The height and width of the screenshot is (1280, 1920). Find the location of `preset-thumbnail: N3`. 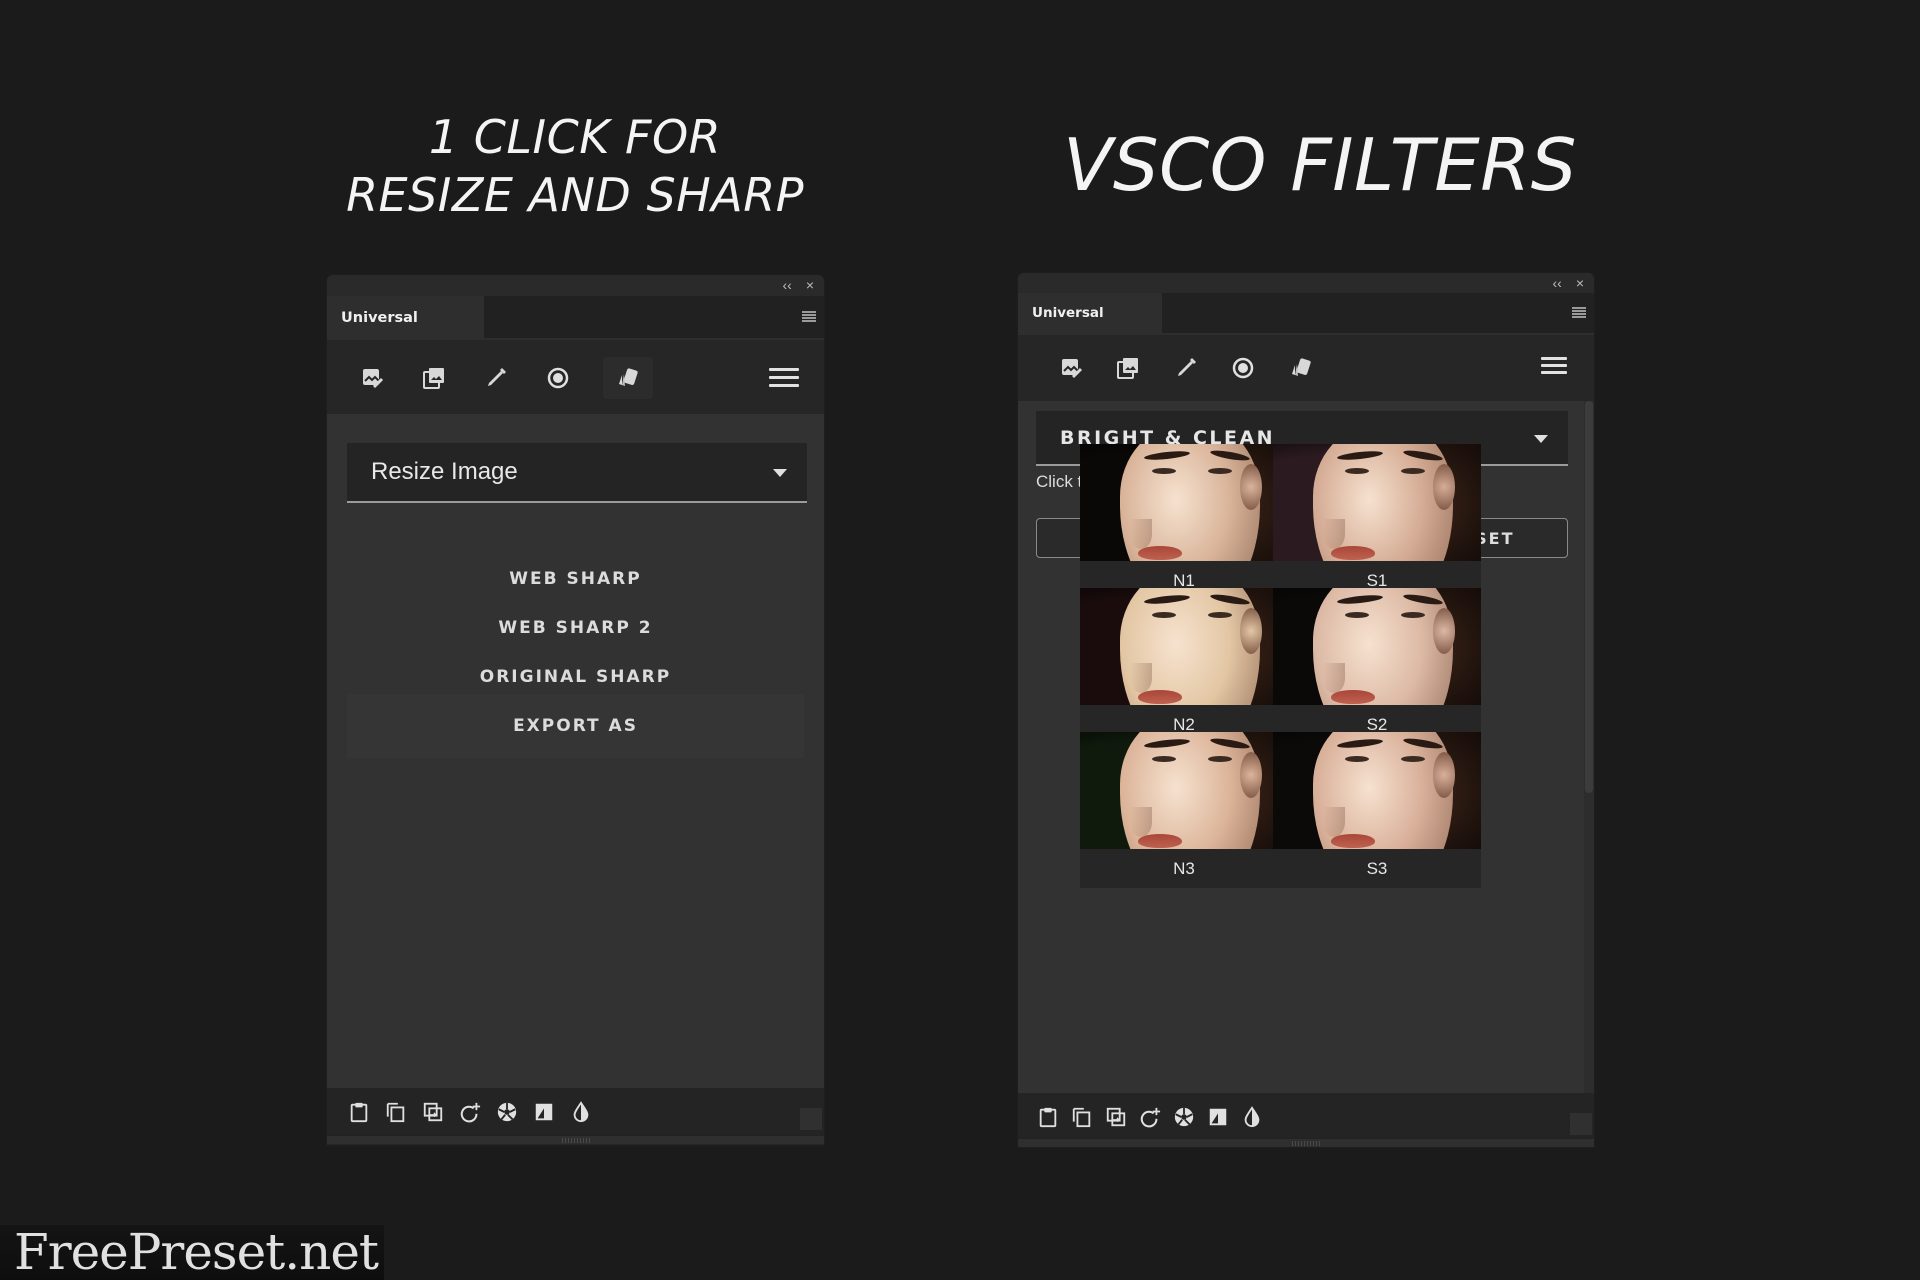

preset-thumbnail: N3 is located at coordinates (1184, 810).